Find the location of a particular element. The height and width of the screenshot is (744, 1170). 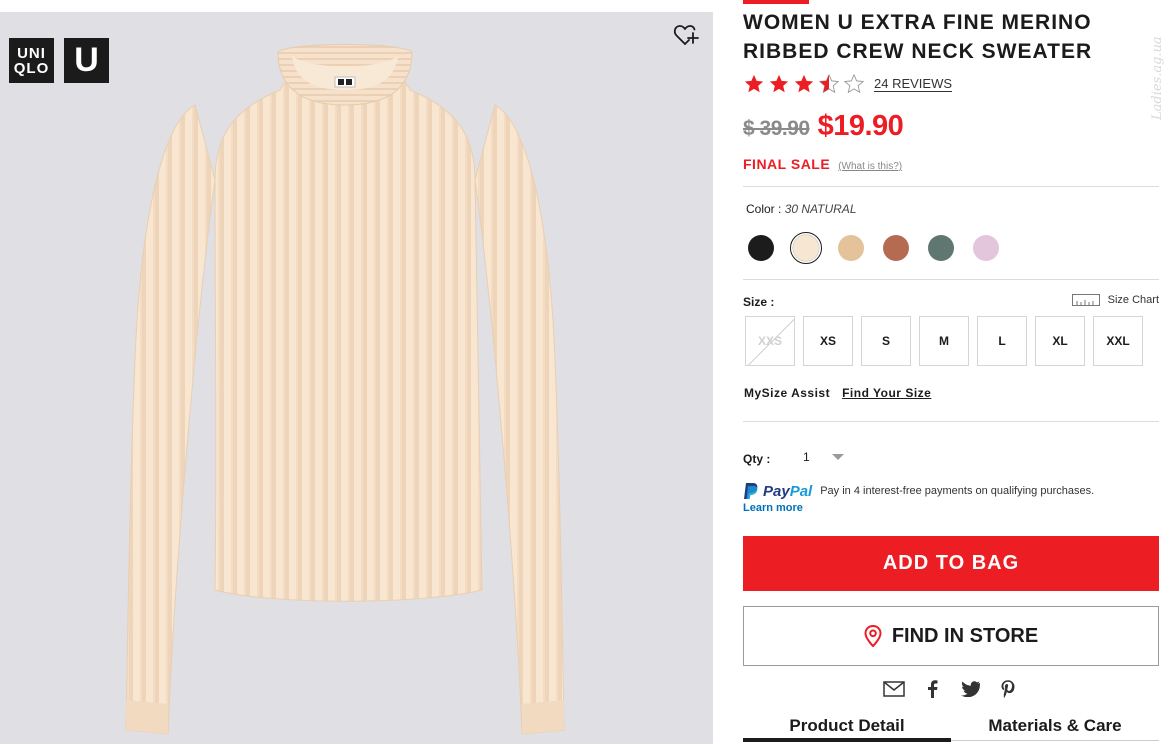

find-in-store-button: FIND IN STORE is located at coordinates (951, 636).